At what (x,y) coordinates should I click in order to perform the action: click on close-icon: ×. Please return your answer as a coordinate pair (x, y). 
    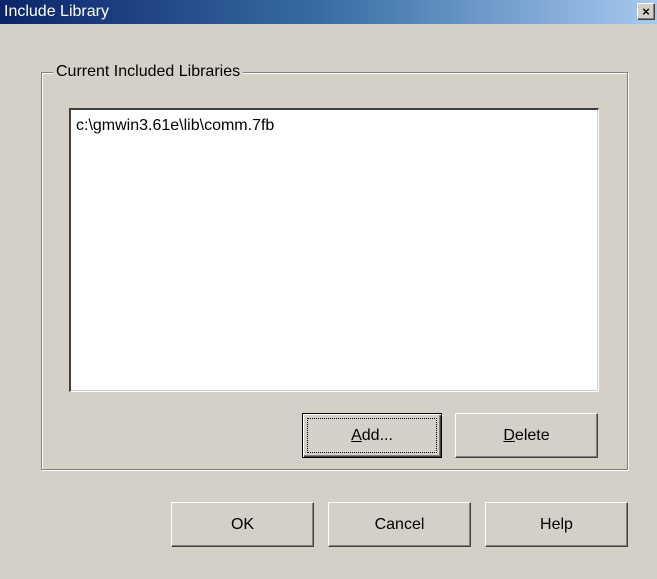
    Looking at the image, I should click on (646, 11).